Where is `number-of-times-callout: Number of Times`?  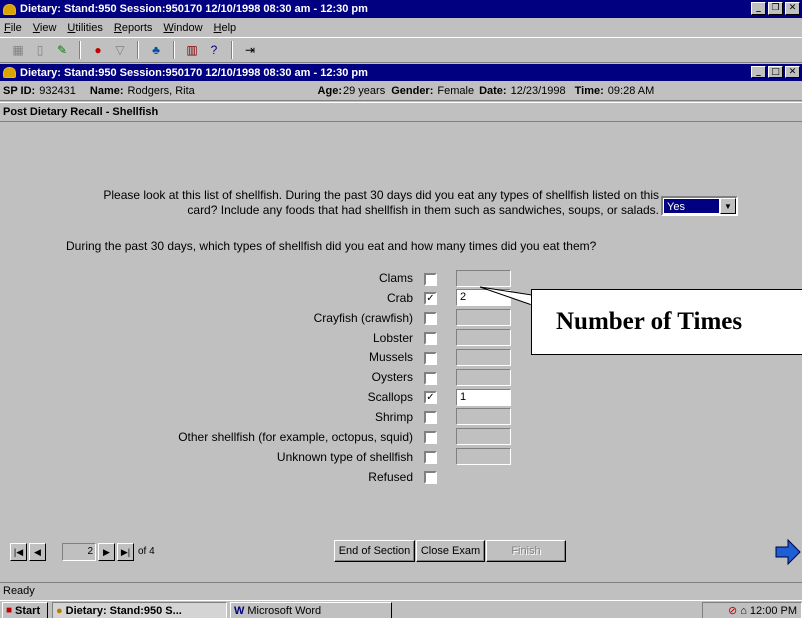
number-of-times-callout: Number of Times is located at coordinates (666, 322).